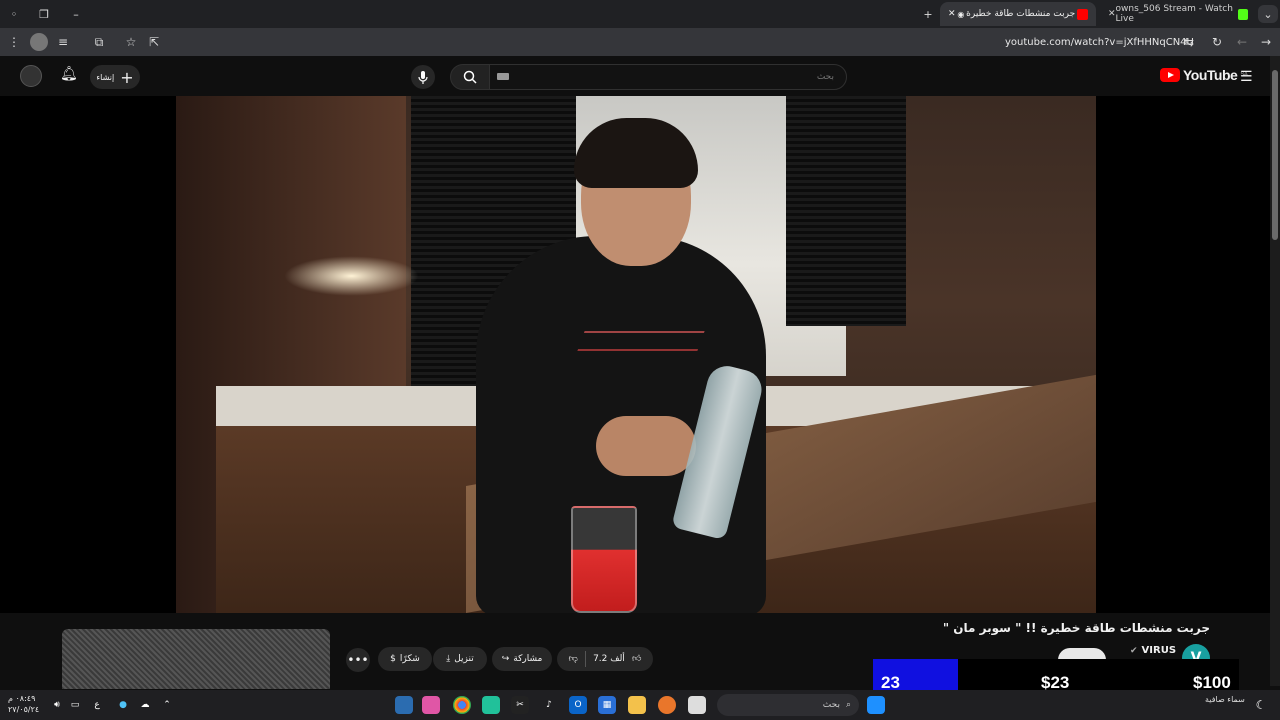 The image size is (1280, 720). I want to click on thanks-button: $ شكرًا, so click(405, 659).